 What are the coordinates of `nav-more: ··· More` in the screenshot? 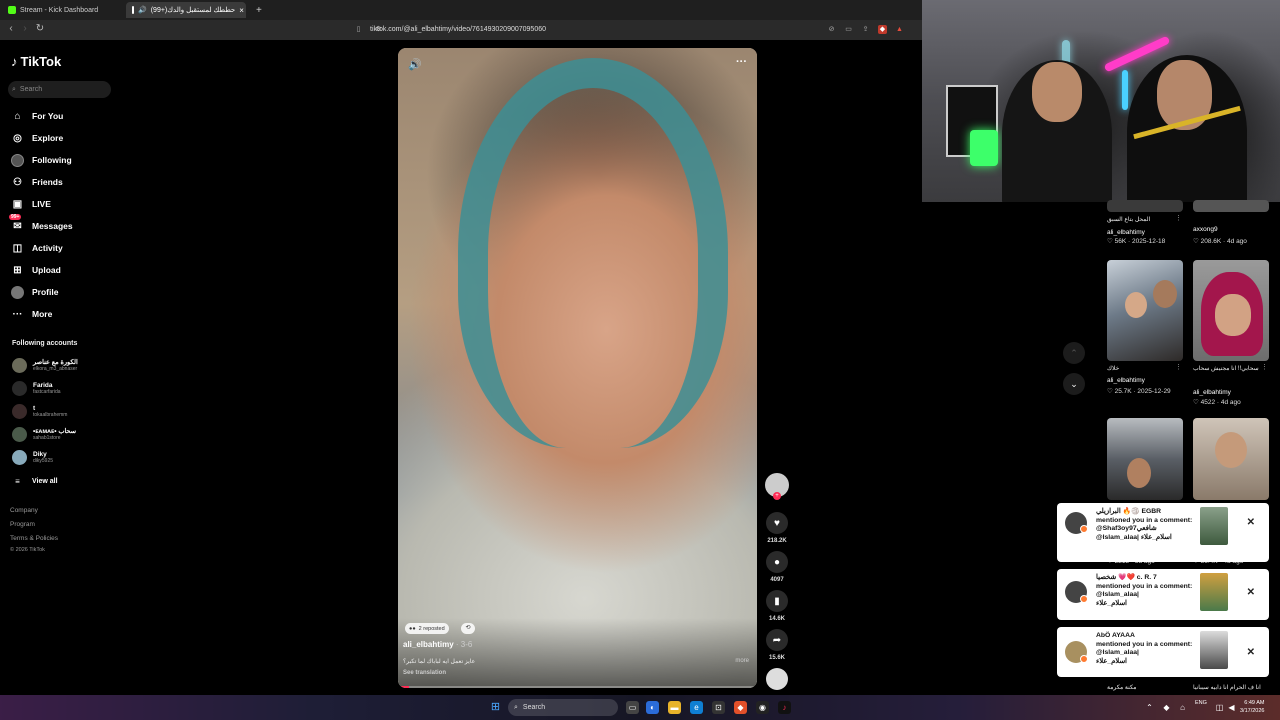 It's located at (32, 314).